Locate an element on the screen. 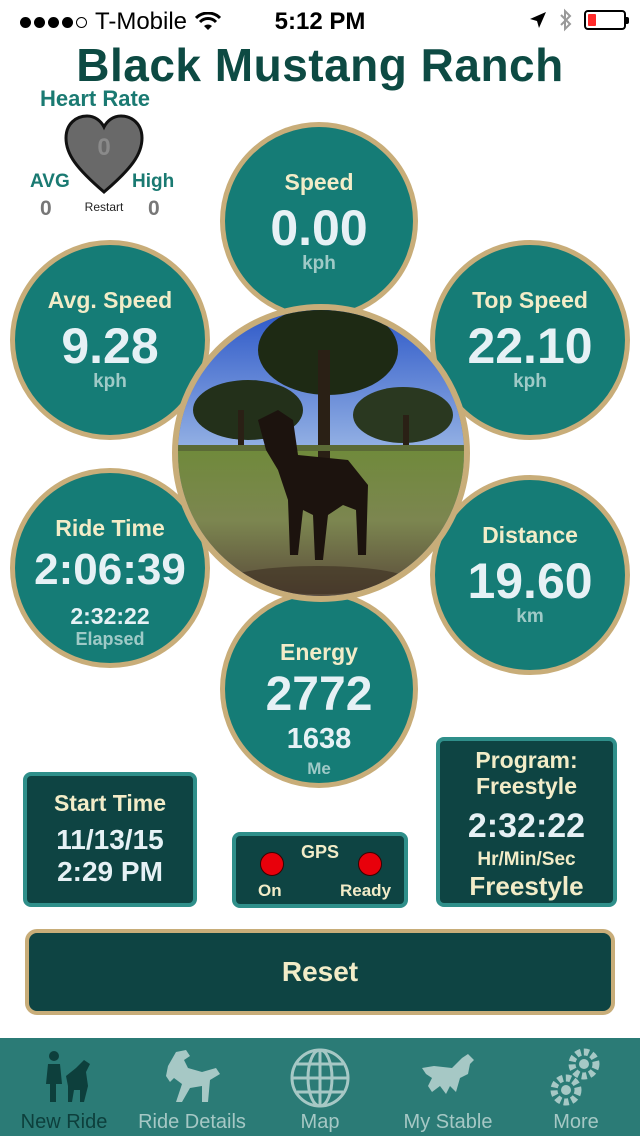 The height and width of the screenshot is (1136, 640). speed-unit: kph is located at coordinates (319, 263).